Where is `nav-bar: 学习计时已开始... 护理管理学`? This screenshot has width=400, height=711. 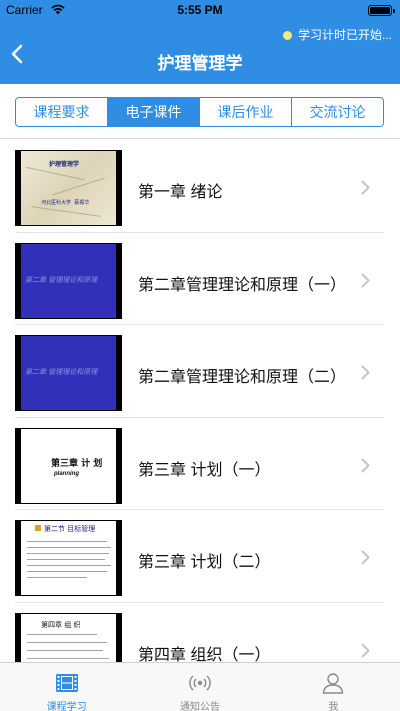 nav-bar: 学习计时已开始... 护理管理学 is located at coordinates (200, 52).